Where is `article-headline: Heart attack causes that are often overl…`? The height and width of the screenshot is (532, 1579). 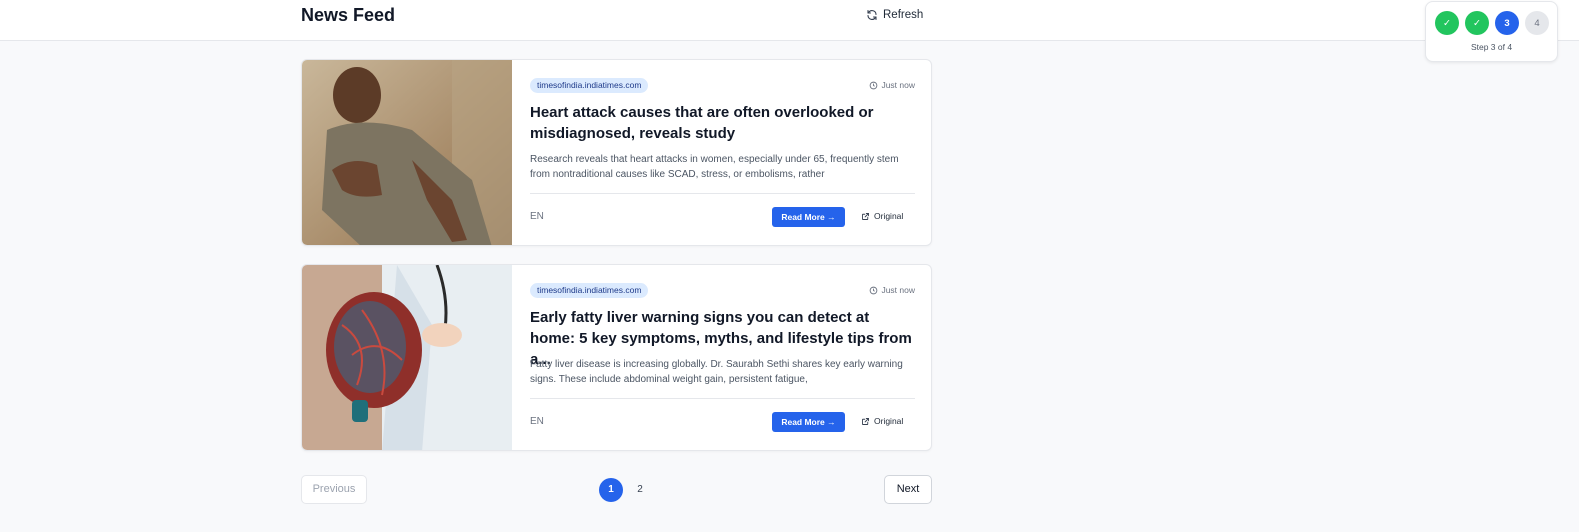 article-headline: Heart attack causes that are often overl… is located at coordinates (722, 123).